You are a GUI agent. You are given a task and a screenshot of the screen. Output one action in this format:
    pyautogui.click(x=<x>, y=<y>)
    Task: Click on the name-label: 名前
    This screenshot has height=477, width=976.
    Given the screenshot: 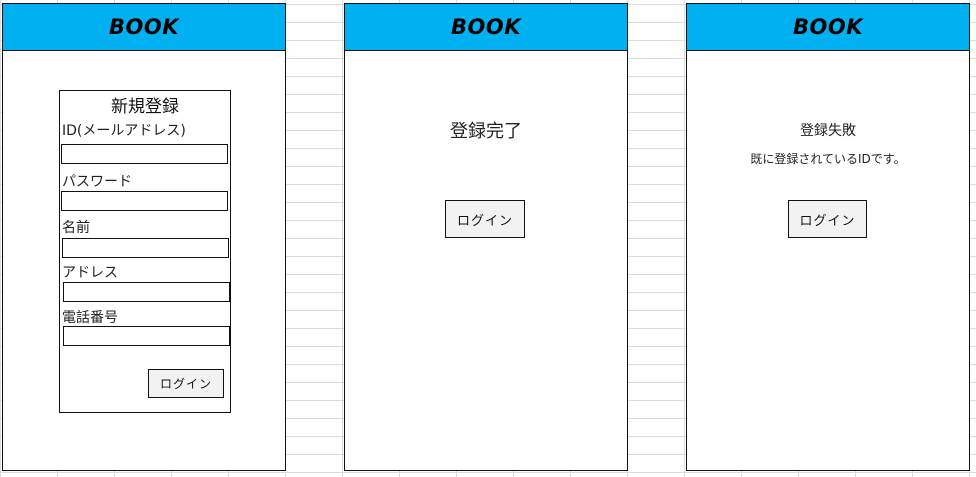 What is the action you would take?
    pyautogui.click(x=76, y=228)
    